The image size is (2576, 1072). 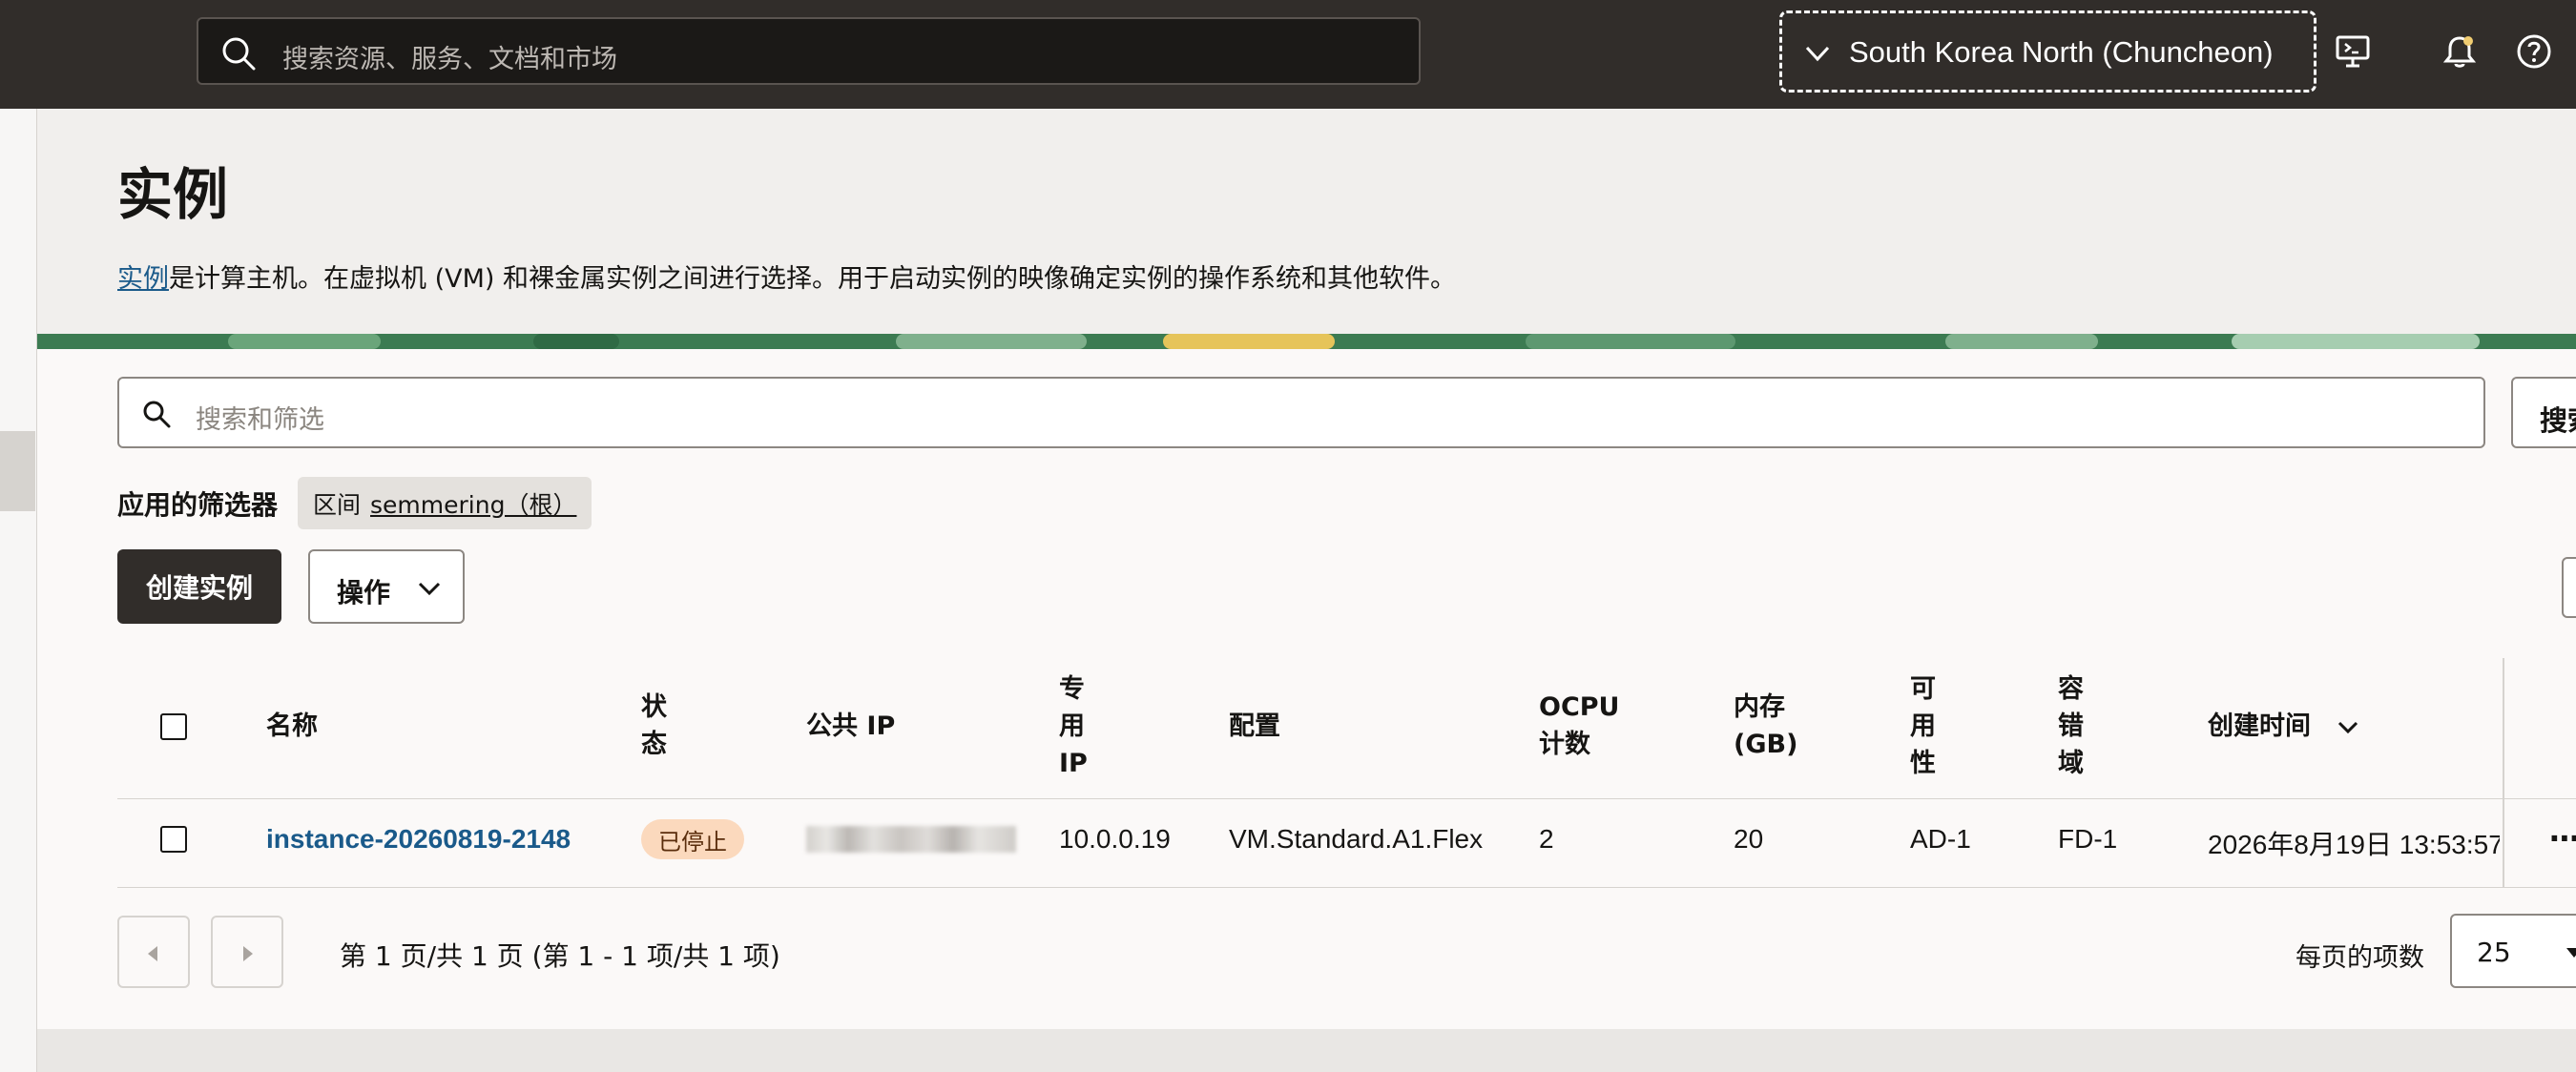 I want to click on region-selector: South Korea North (Chuncheon), so click(x=2047, y=51).